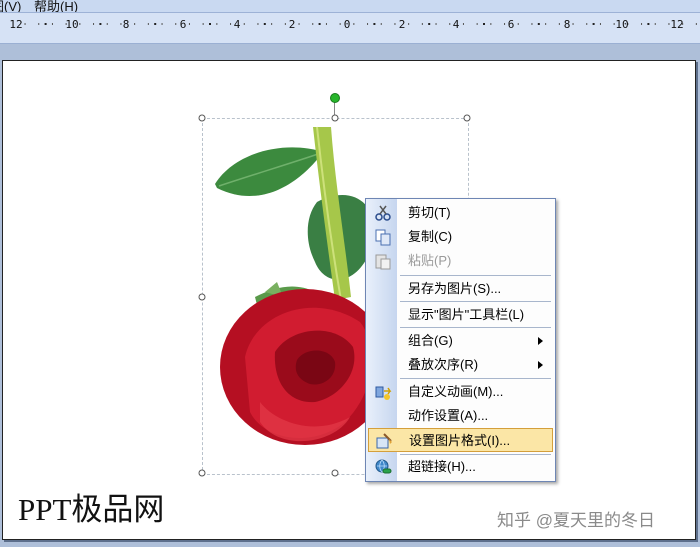  Describe the element at coordinates (334, 108) in the screenshot. I see `rotation-handle-line` at that location.